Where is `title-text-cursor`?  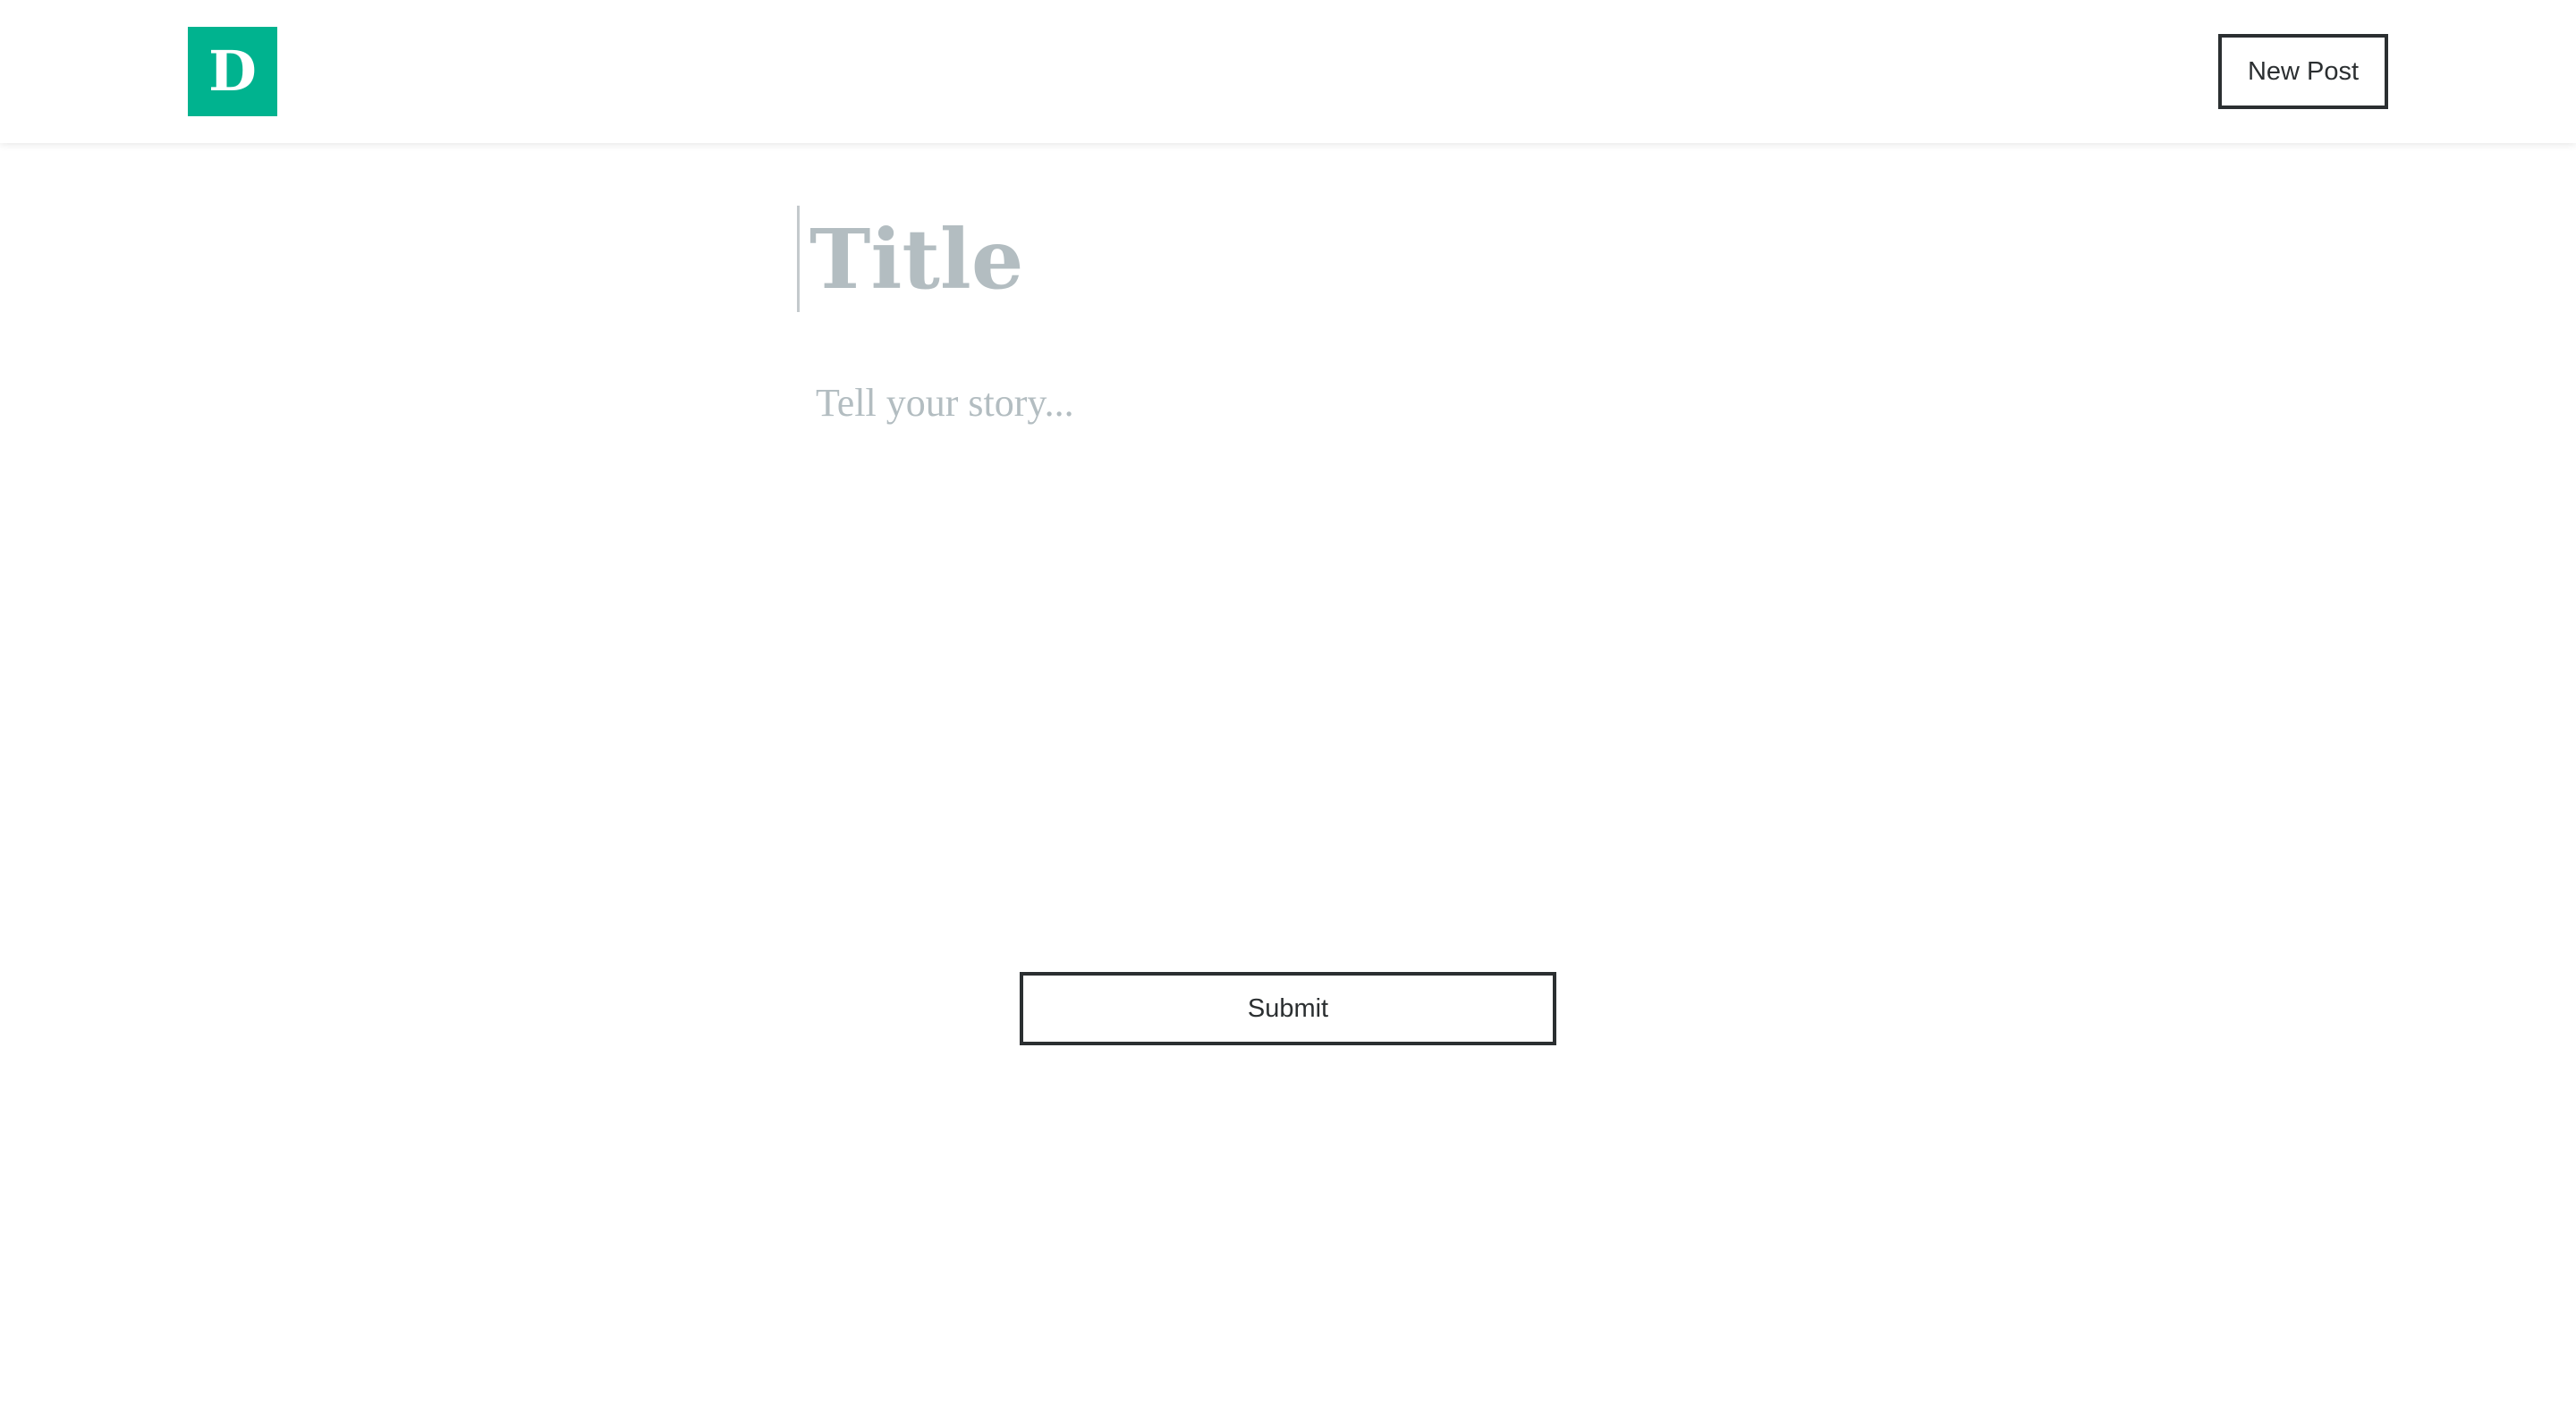
title-text-cursor is located at coordinates (798, 259).